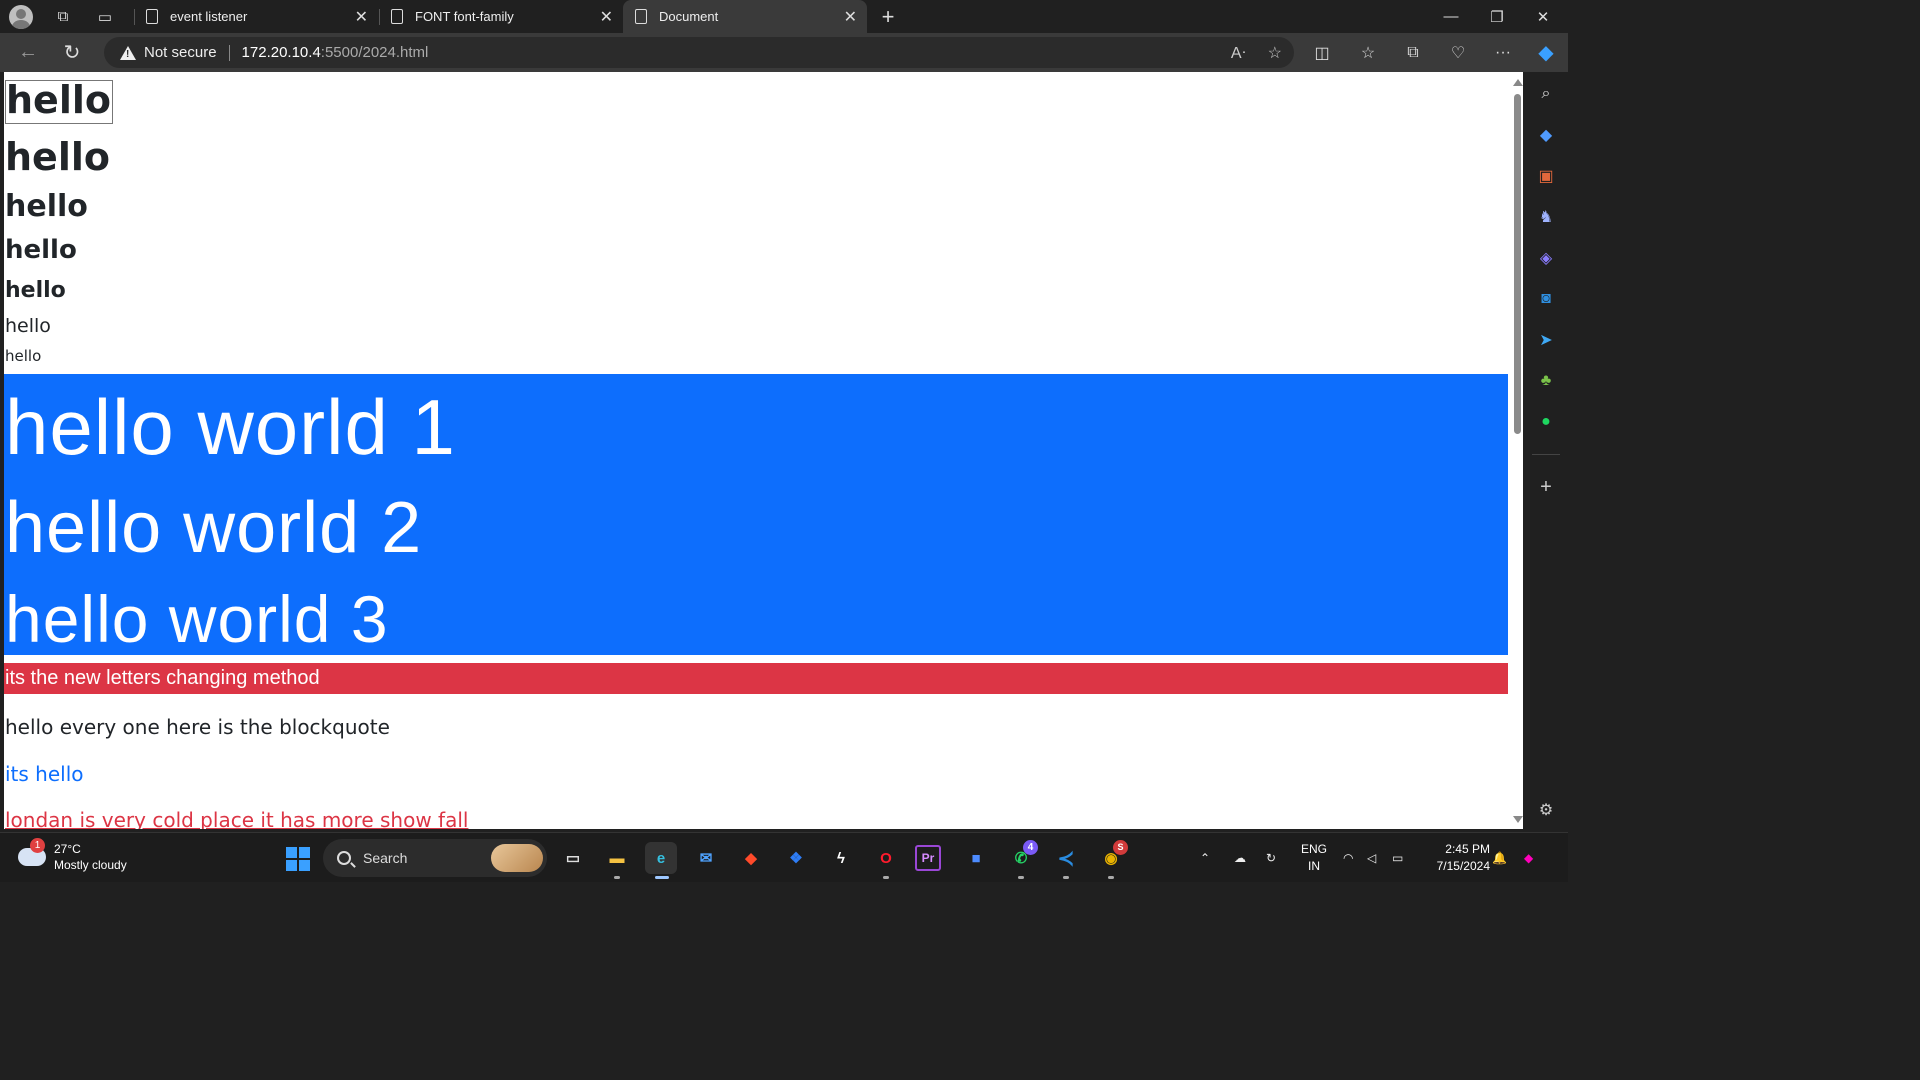 The image size is (1920, 1080). I want to click on scroll-down-arrow-icon, so click(1518, 819).